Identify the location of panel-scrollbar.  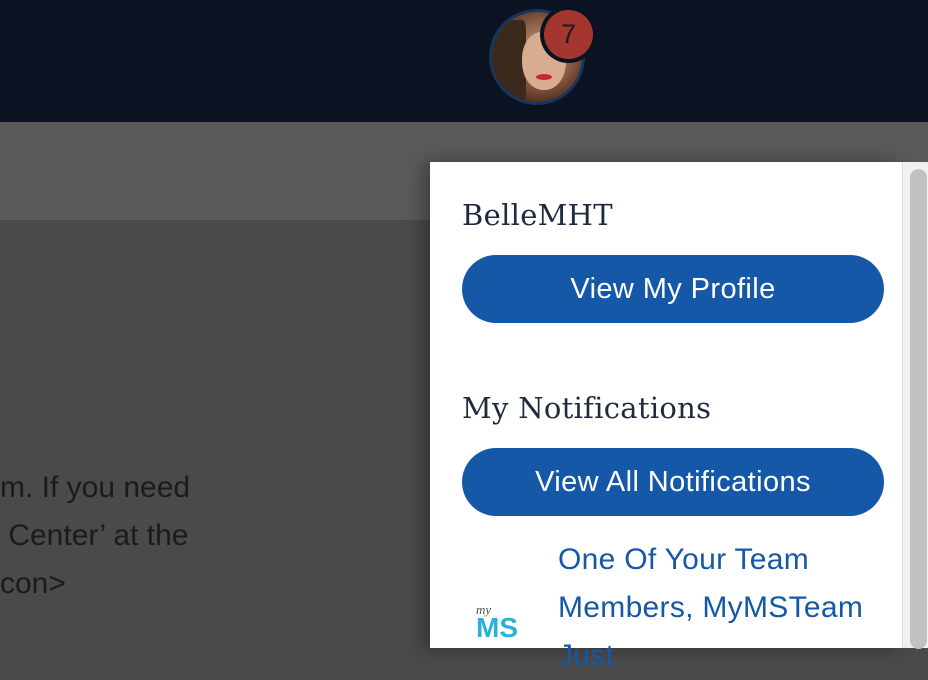
(915, 405).